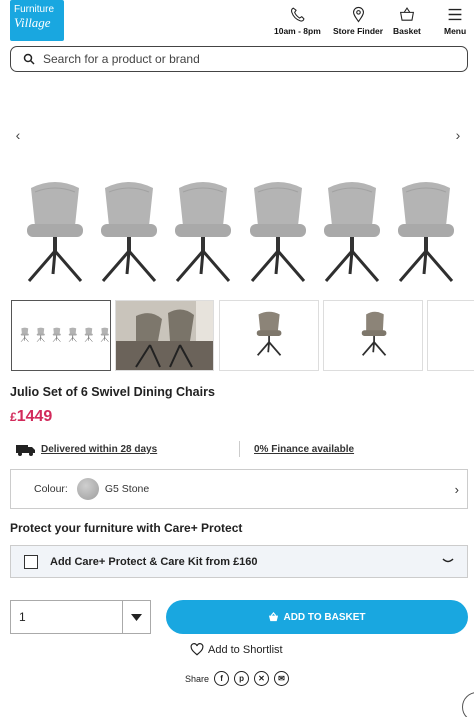  What do you see at coordinates (13, 417) in the screenshot?
I see `price-currency: £` at bounding box center [13, 417].